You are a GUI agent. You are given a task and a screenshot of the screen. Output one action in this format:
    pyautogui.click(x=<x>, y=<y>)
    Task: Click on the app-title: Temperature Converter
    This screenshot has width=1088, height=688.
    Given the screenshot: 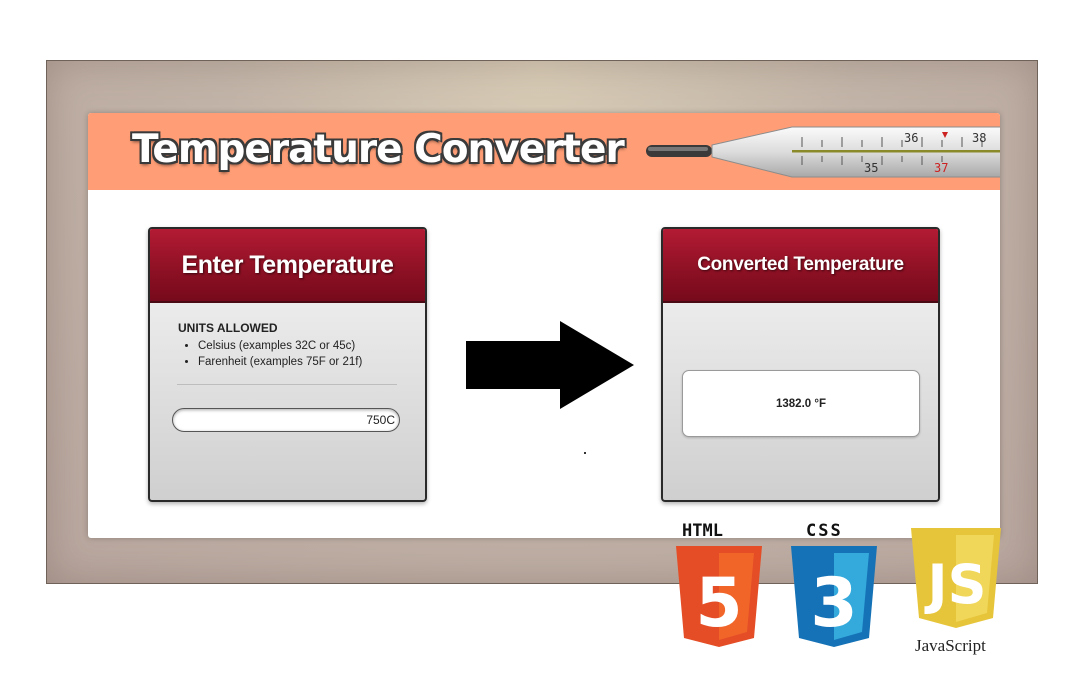 What is the action you would take?
    pyautogui.click(x=378, y=149)
    